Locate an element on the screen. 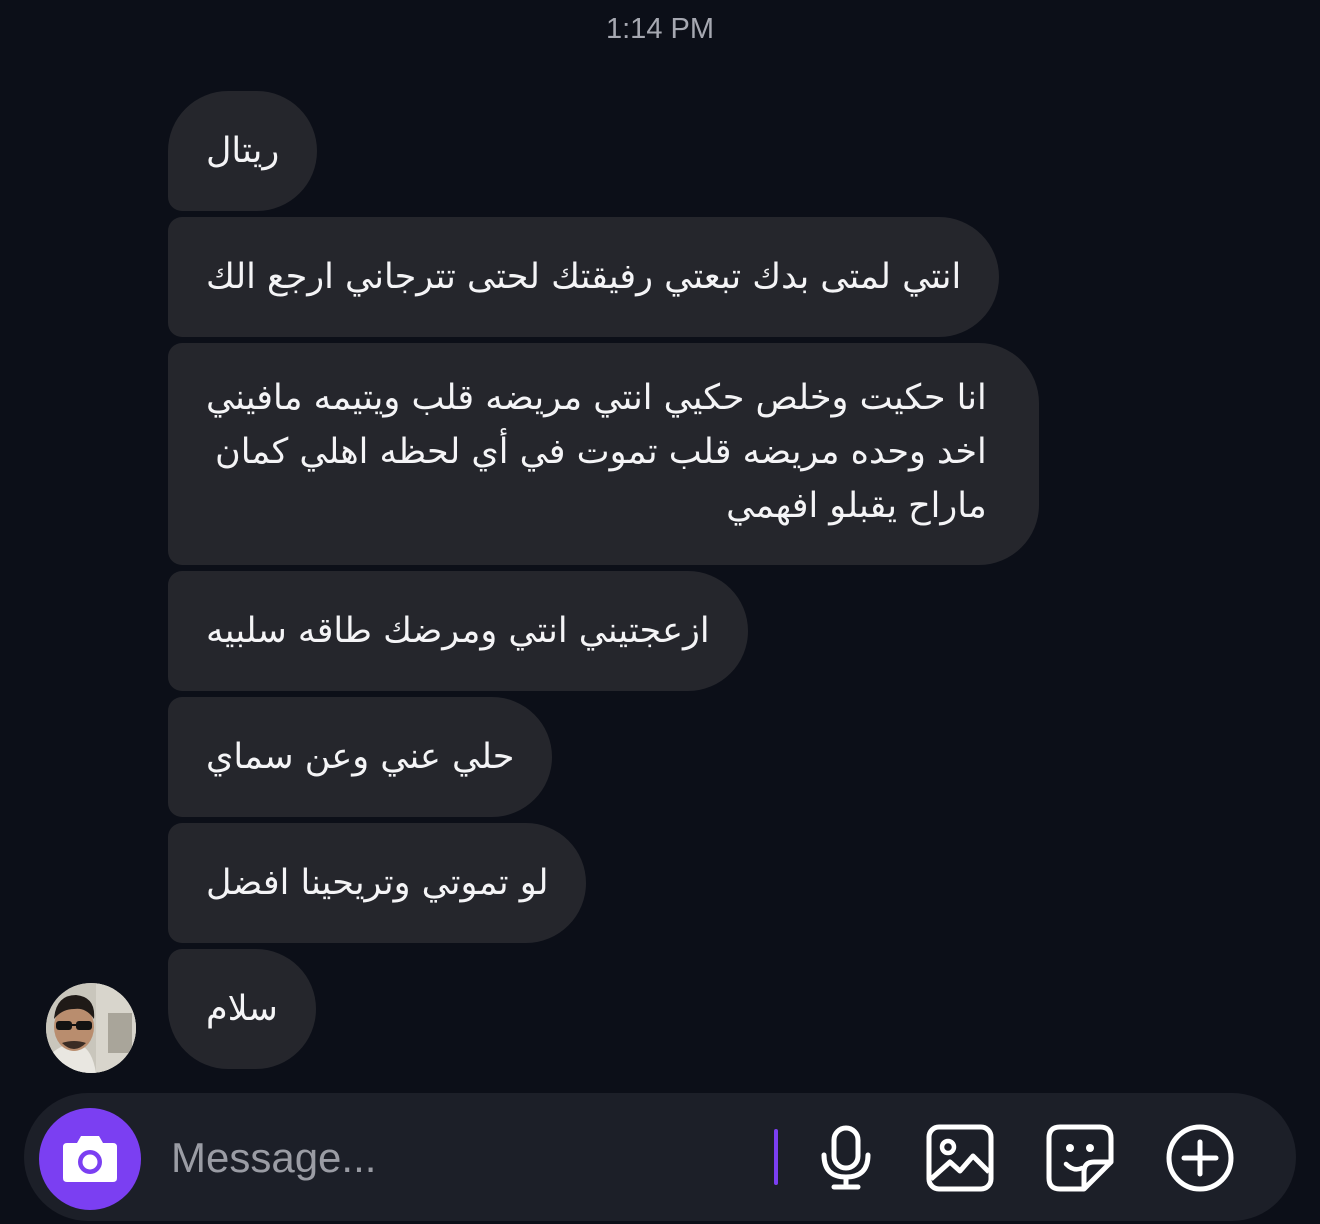  message-bubble: سلام is located at coordinates (242, 1009).